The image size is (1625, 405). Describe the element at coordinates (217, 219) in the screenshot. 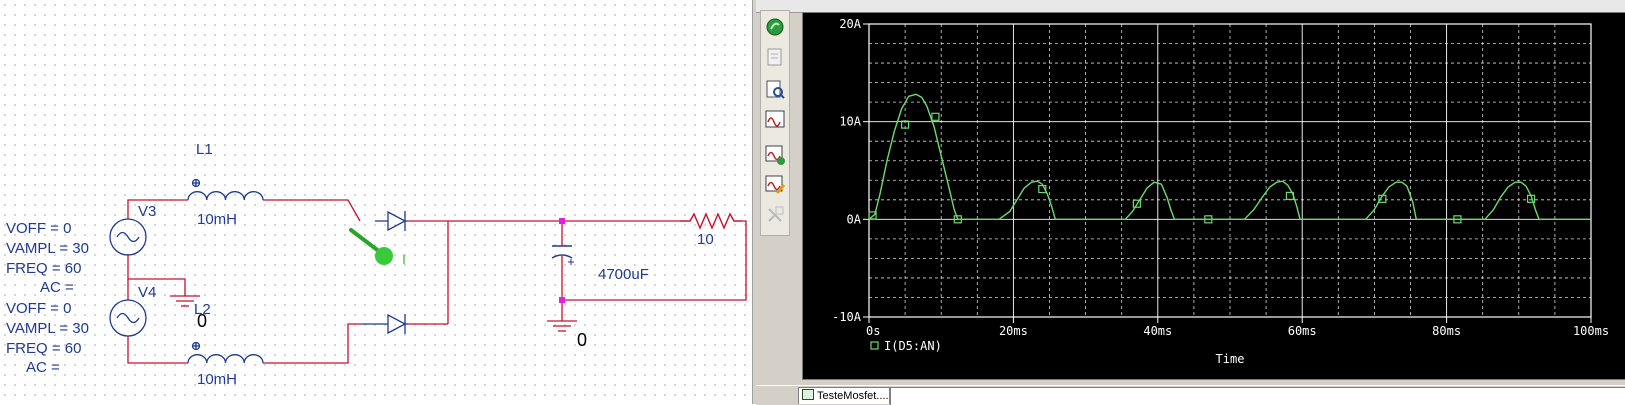

I see `l1-value: 10mH` at that location.